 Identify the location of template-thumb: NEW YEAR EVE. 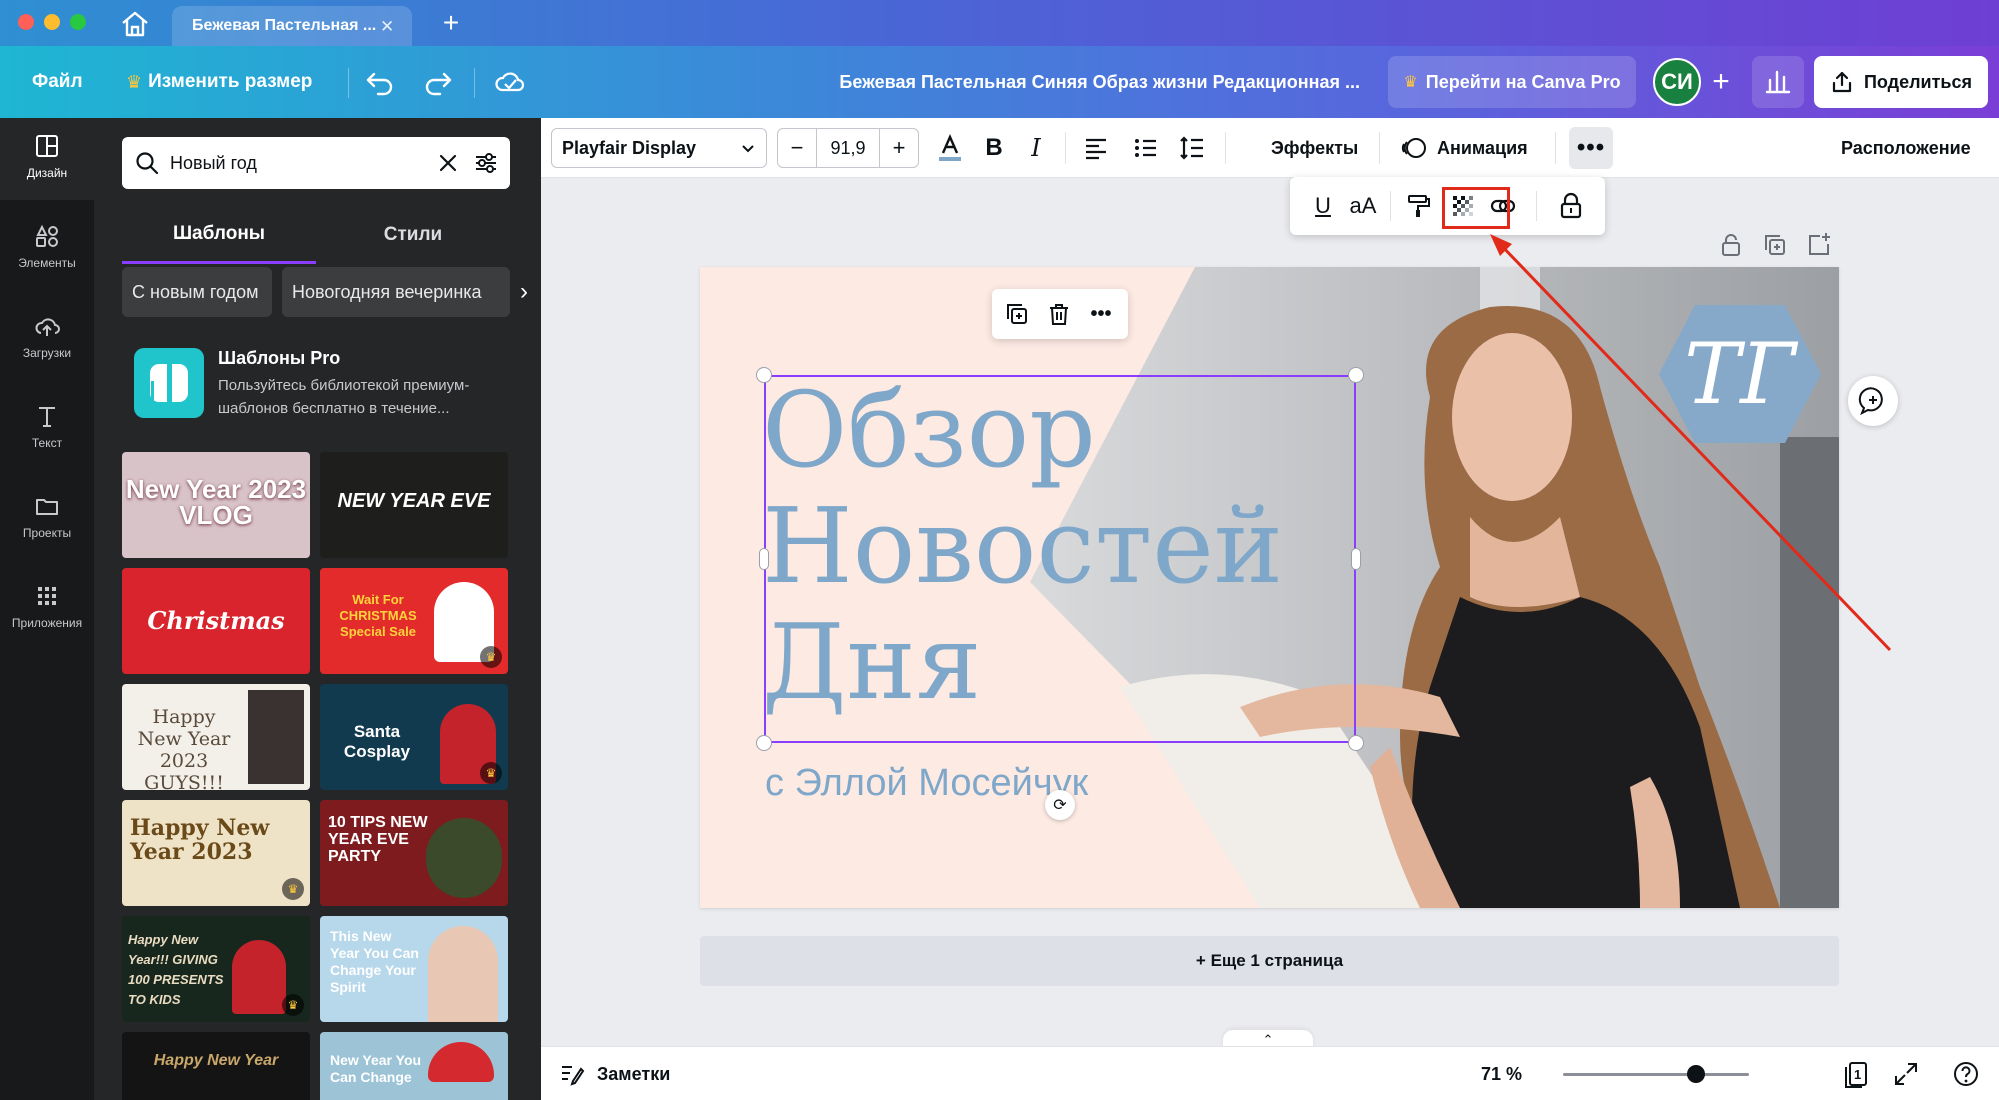
(414, 505).